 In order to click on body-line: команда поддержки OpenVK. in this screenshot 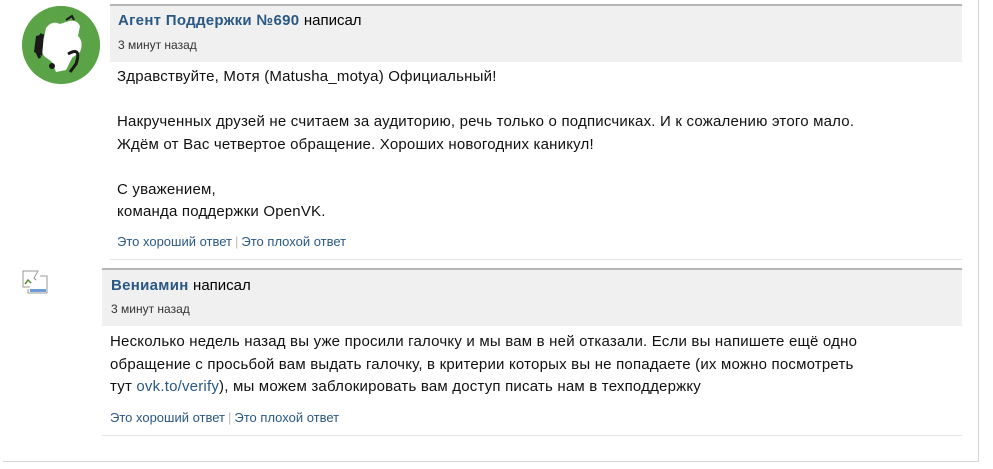, I will do `click(221, 211)`.